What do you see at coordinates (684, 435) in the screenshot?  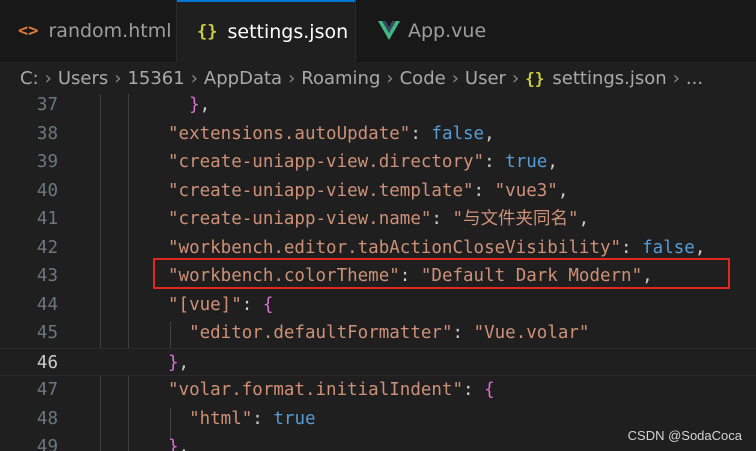 I see `watermark: CSDN @SodaCoca` at bounding box center [684, 435].